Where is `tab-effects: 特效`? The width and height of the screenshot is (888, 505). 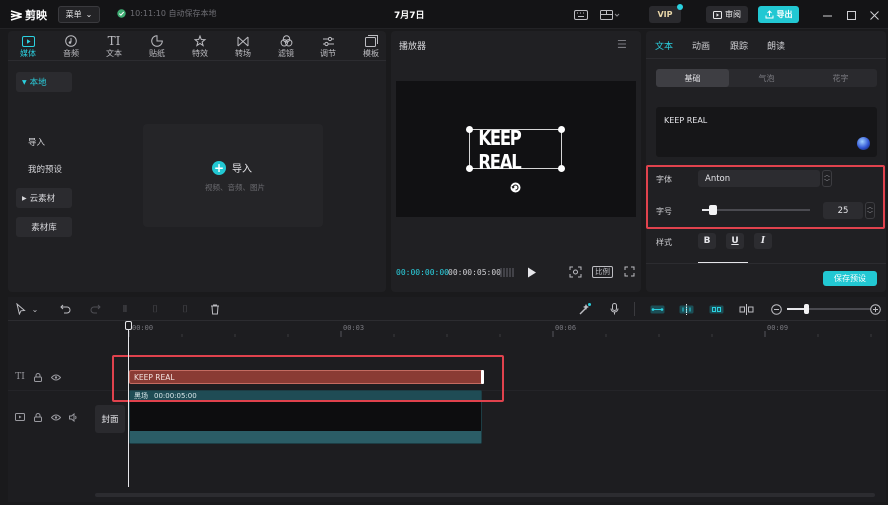 tab-effects: 特效 is located at coordinates (200, 47).